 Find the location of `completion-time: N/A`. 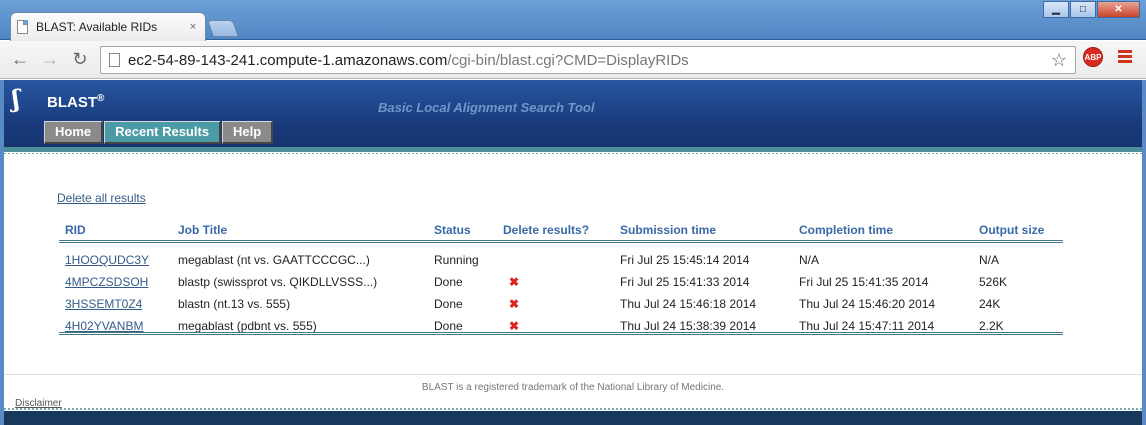

completion-time: N/A is located at coordinates (809, 260).